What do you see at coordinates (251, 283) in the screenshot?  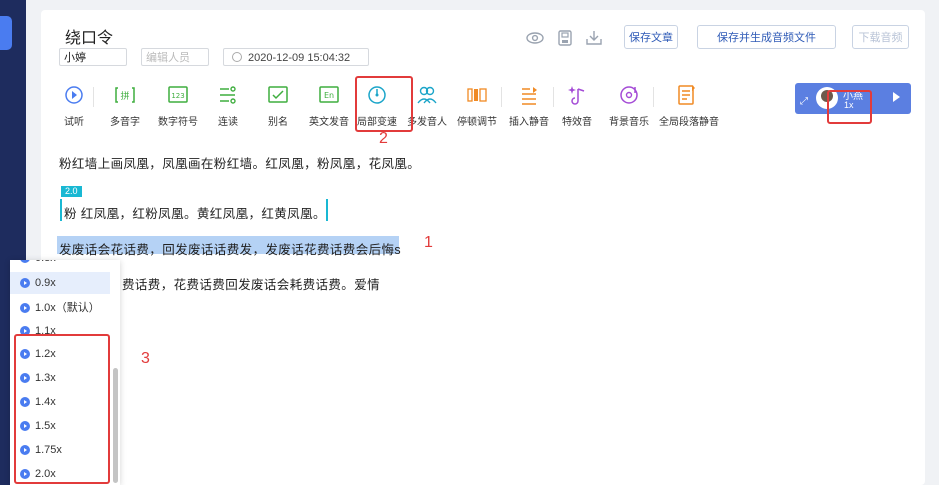 I see `content-line-4: 费话费，花费话费回发废话会耗费话费。爱情` at bounding box center [251, 283].